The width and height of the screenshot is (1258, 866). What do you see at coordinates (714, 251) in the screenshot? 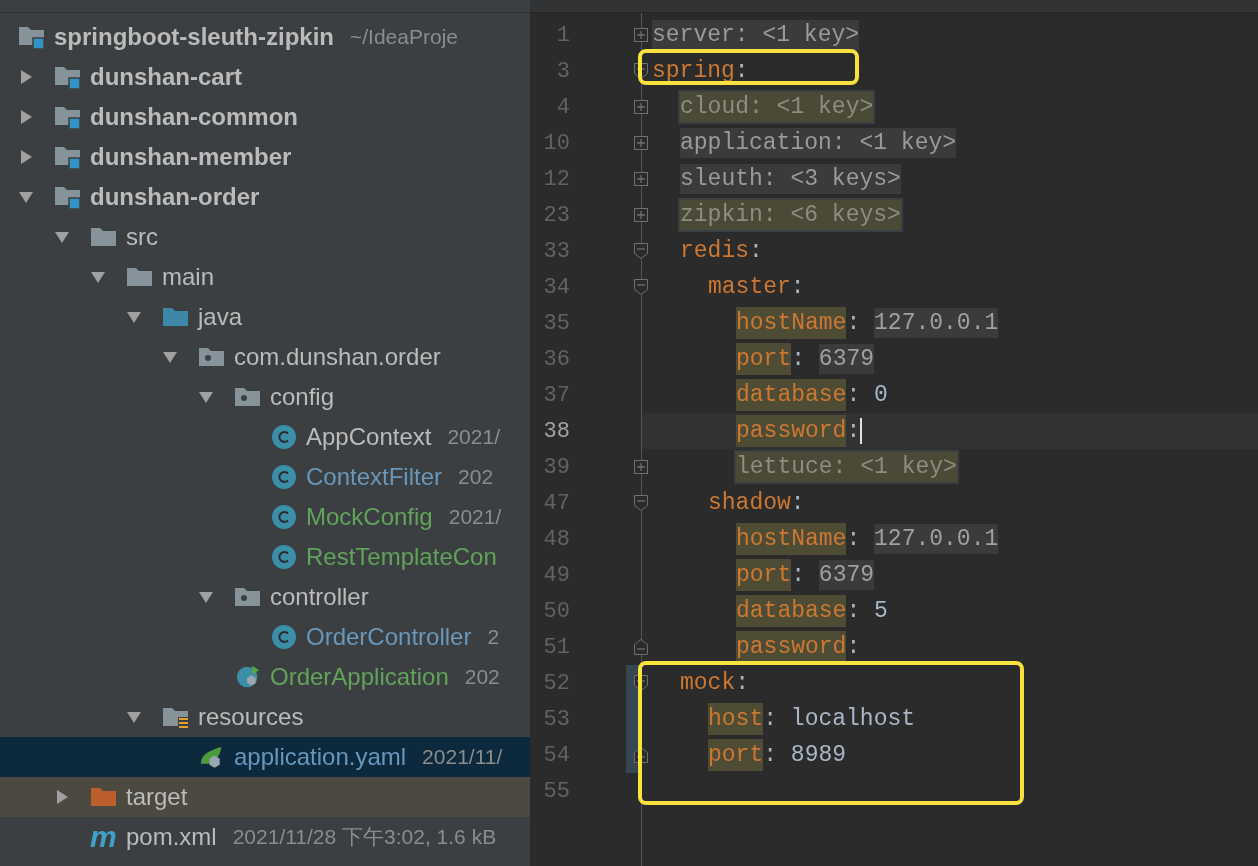
I see `yaml-key: redis` at bounding box center [714, 251].